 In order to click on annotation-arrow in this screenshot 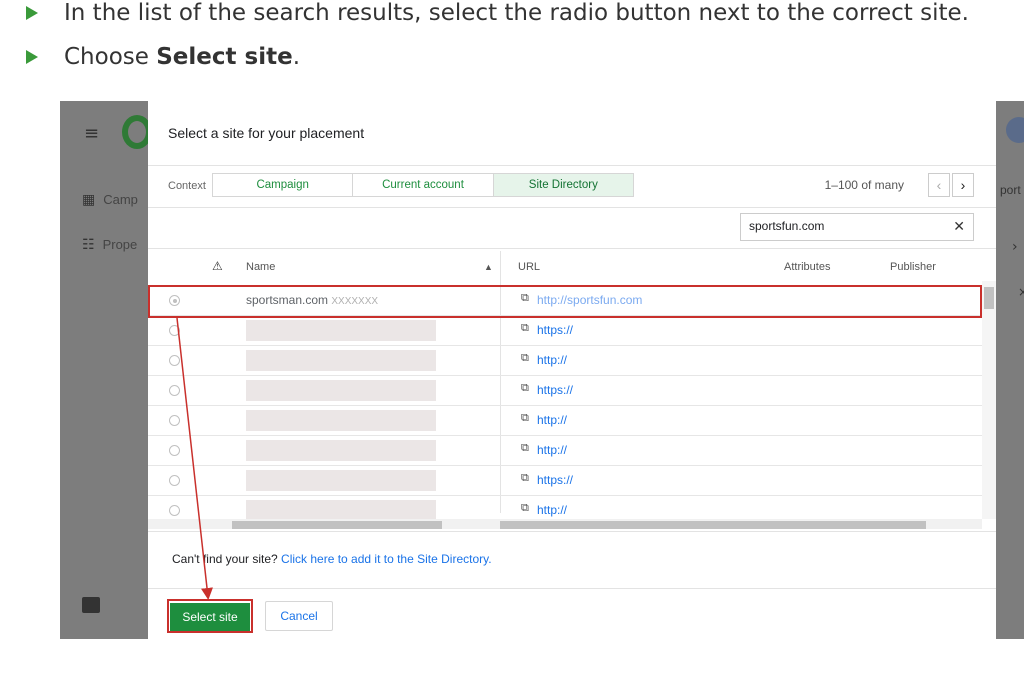, I will do `click(194, 458)`.